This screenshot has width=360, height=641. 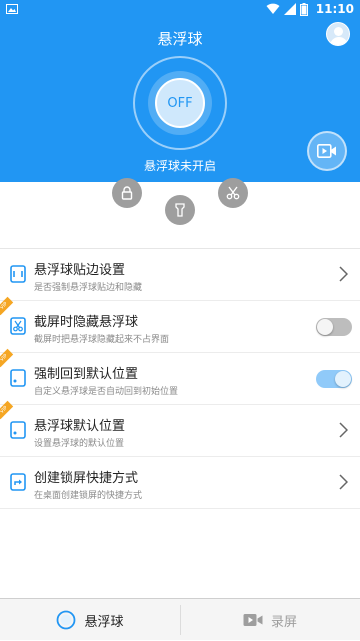 I want to click on tab-label: 悬浮球, so click(x=104, y=622).